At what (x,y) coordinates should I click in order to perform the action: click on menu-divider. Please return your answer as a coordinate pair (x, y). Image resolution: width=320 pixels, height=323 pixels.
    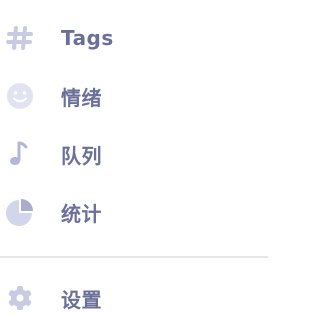
    Looking at the image, I should click on (134, 257).